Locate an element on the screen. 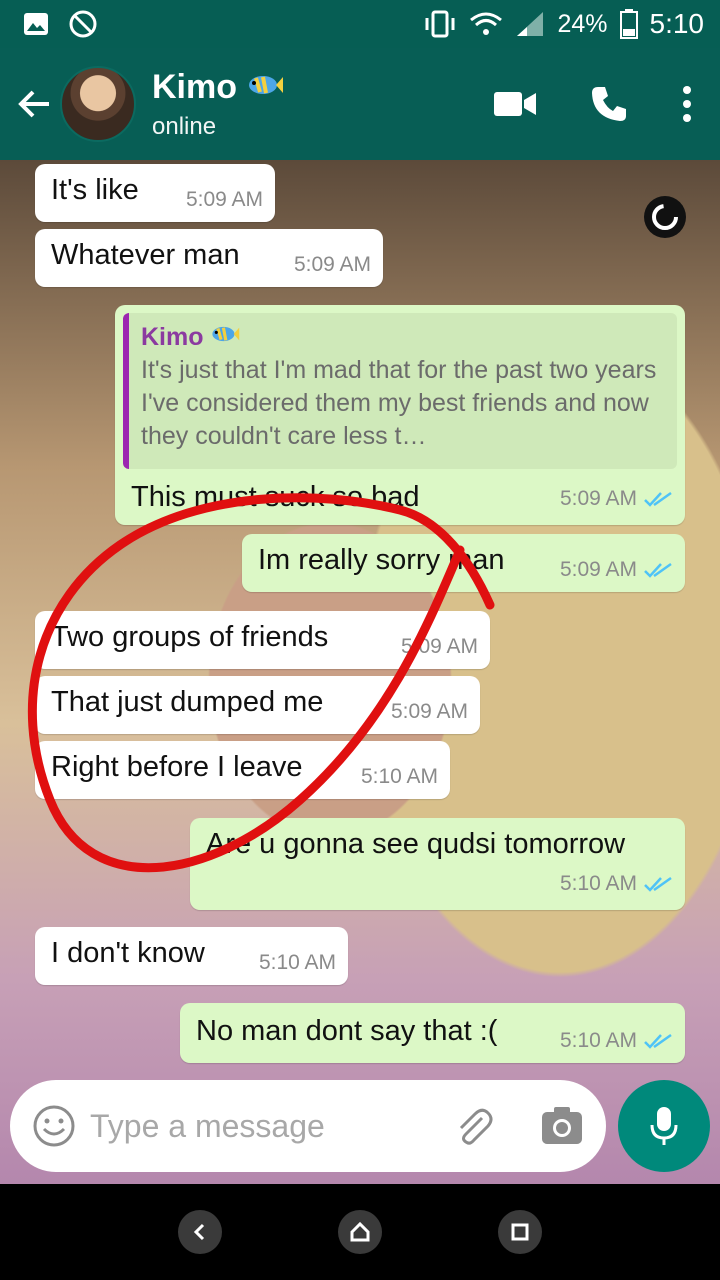 The height and width of the screenshot is (1280, 720). gallery-icon is located at coordinates (36, 24).